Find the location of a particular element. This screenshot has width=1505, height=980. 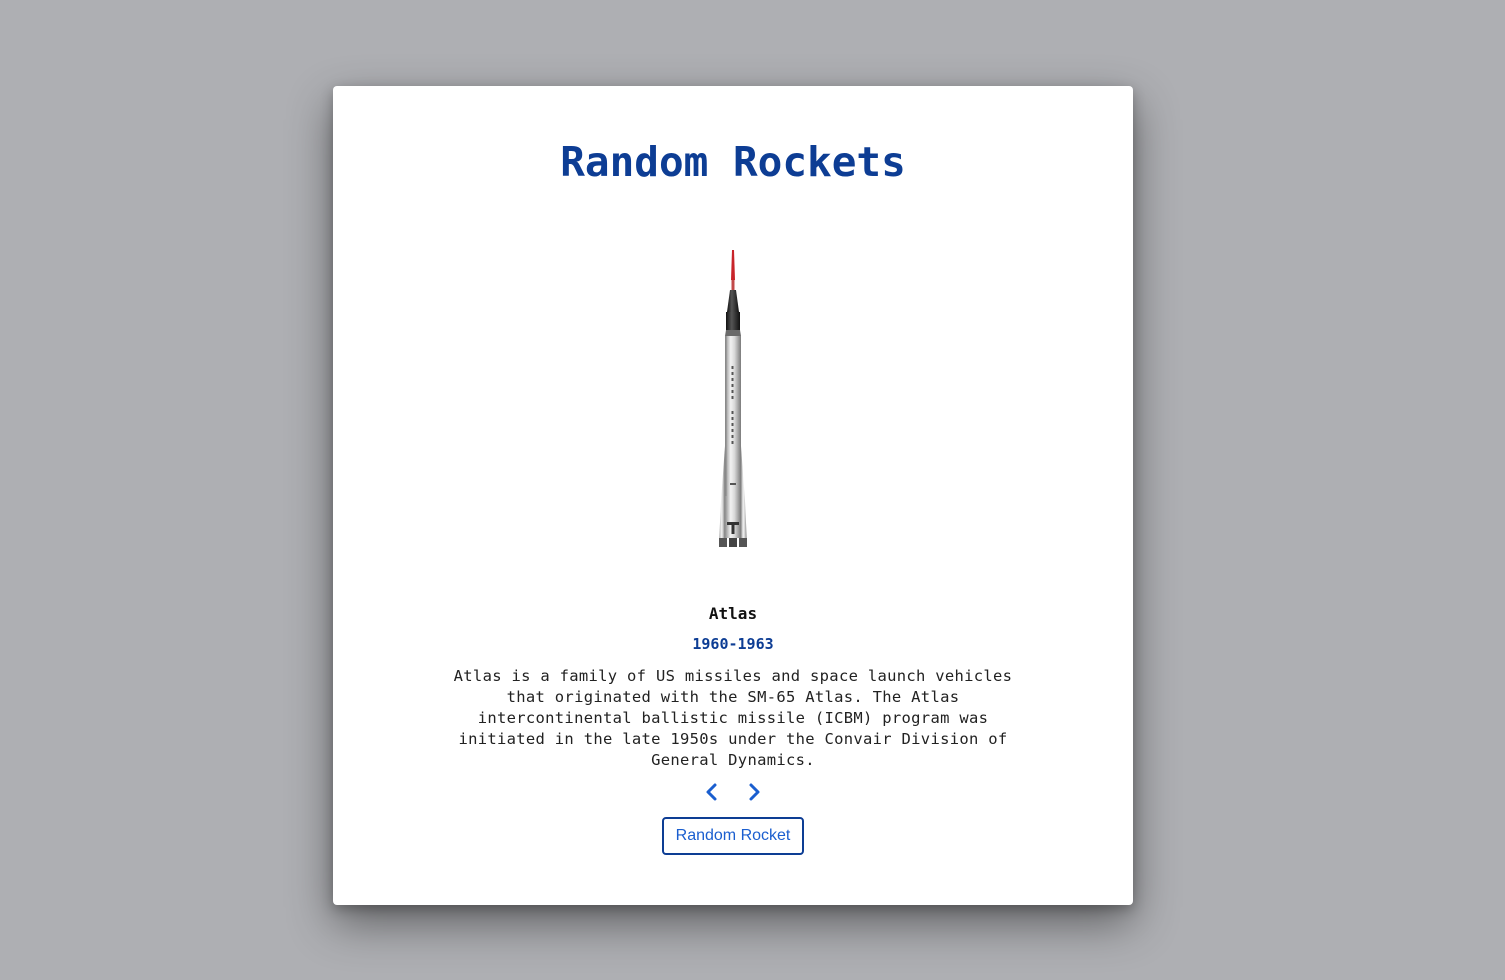

page-title: Random Rockets is located at coordinates (733, 162).